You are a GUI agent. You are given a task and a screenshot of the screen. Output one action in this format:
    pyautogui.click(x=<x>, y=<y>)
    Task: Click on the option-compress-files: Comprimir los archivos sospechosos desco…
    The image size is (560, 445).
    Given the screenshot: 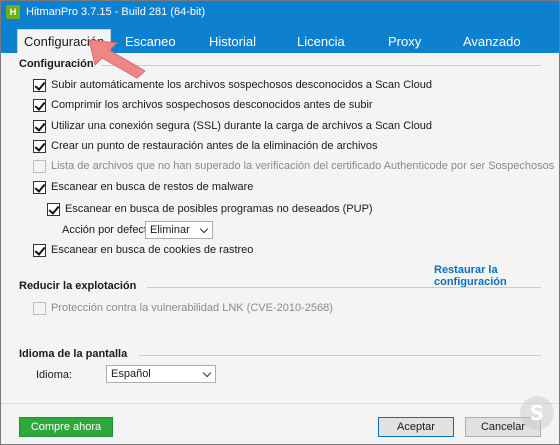 What is the action you would take?
    pyautogui.click(x=203, y=105)
    